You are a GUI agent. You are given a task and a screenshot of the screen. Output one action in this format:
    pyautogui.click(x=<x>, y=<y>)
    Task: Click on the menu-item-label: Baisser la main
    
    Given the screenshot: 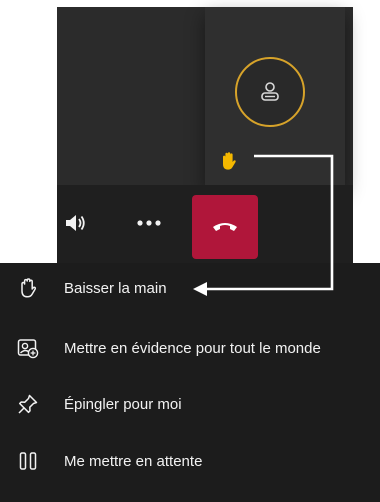 What is the action you would take?
    pyautogui.click(x=115, y=288)
    